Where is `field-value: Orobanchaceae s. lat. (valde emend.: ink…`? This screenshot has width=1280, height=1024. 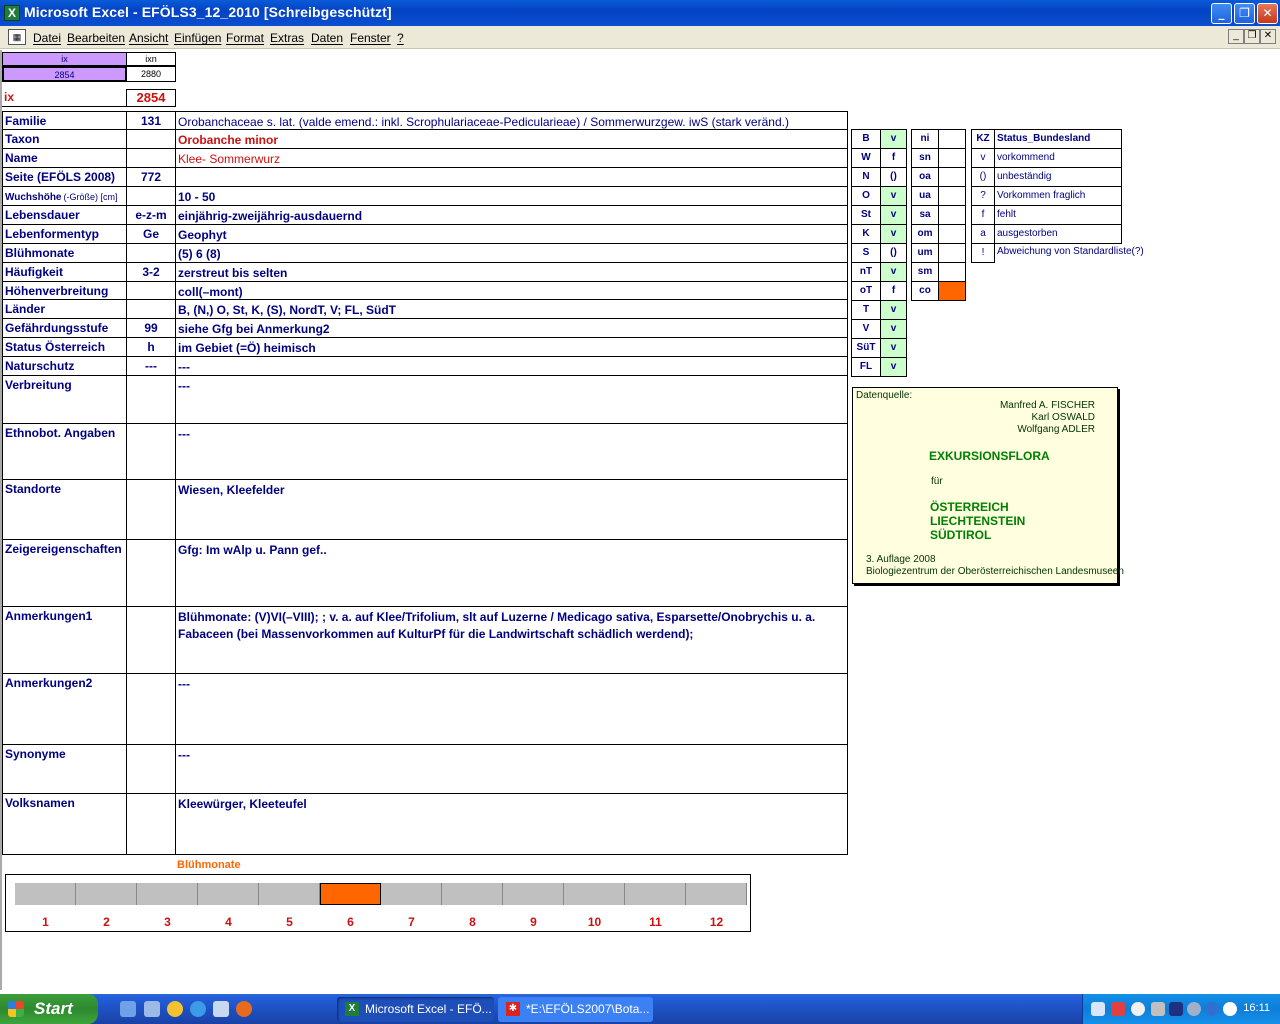 field-value: Orobanchaceae s. lat. (valde emend.: ink… is located at coordinates (511, 120).